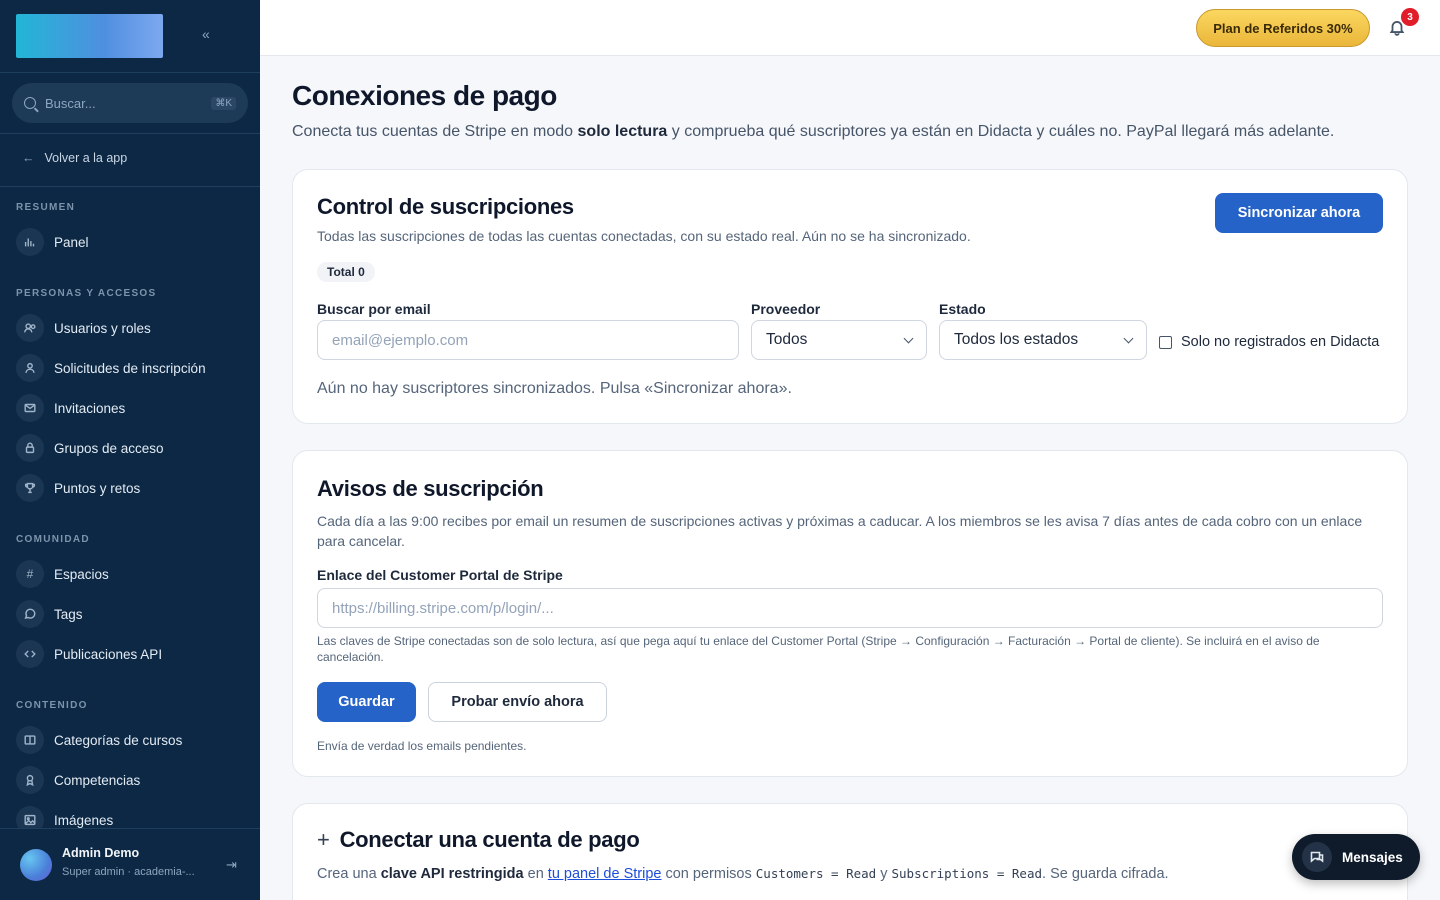 Image resolution: width=1440 pixels, height=900 pixels. What do you see at coordinates (605, 874) in the screenshot?
I see `stripe-dashboard-link: tu panel de Stripe` at bounding box center [605, 874].